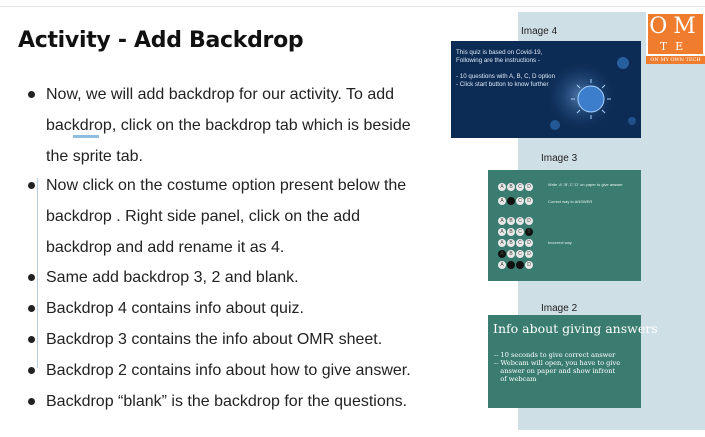 This screenshot has width=705, height=437. I want to click on omote-logo: OM TE ON MY OWN TECH, so click(675, 38).